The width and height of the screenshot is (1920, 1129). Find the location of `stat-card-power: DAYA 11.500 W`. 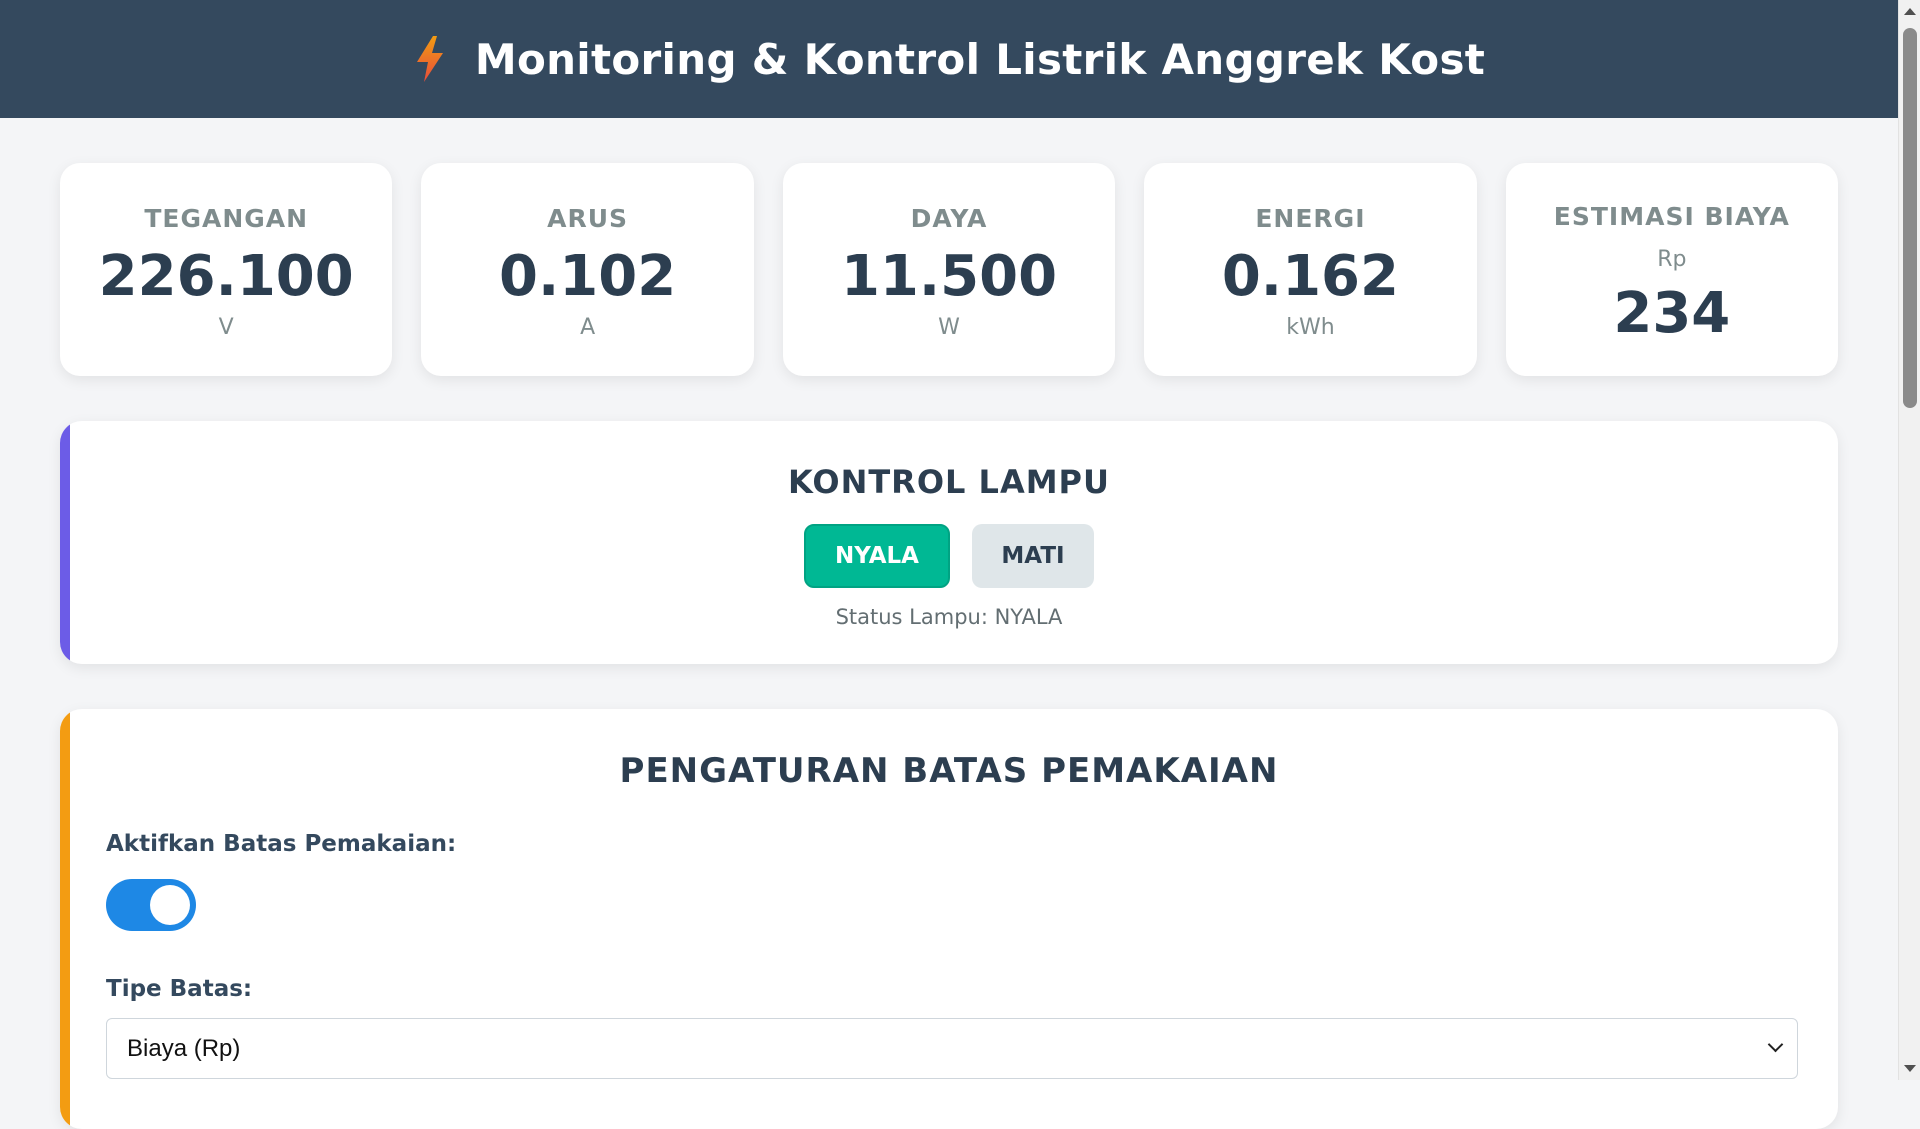

stat-card-power: DAYA 11.500 W is located at coordinates (949, 269).